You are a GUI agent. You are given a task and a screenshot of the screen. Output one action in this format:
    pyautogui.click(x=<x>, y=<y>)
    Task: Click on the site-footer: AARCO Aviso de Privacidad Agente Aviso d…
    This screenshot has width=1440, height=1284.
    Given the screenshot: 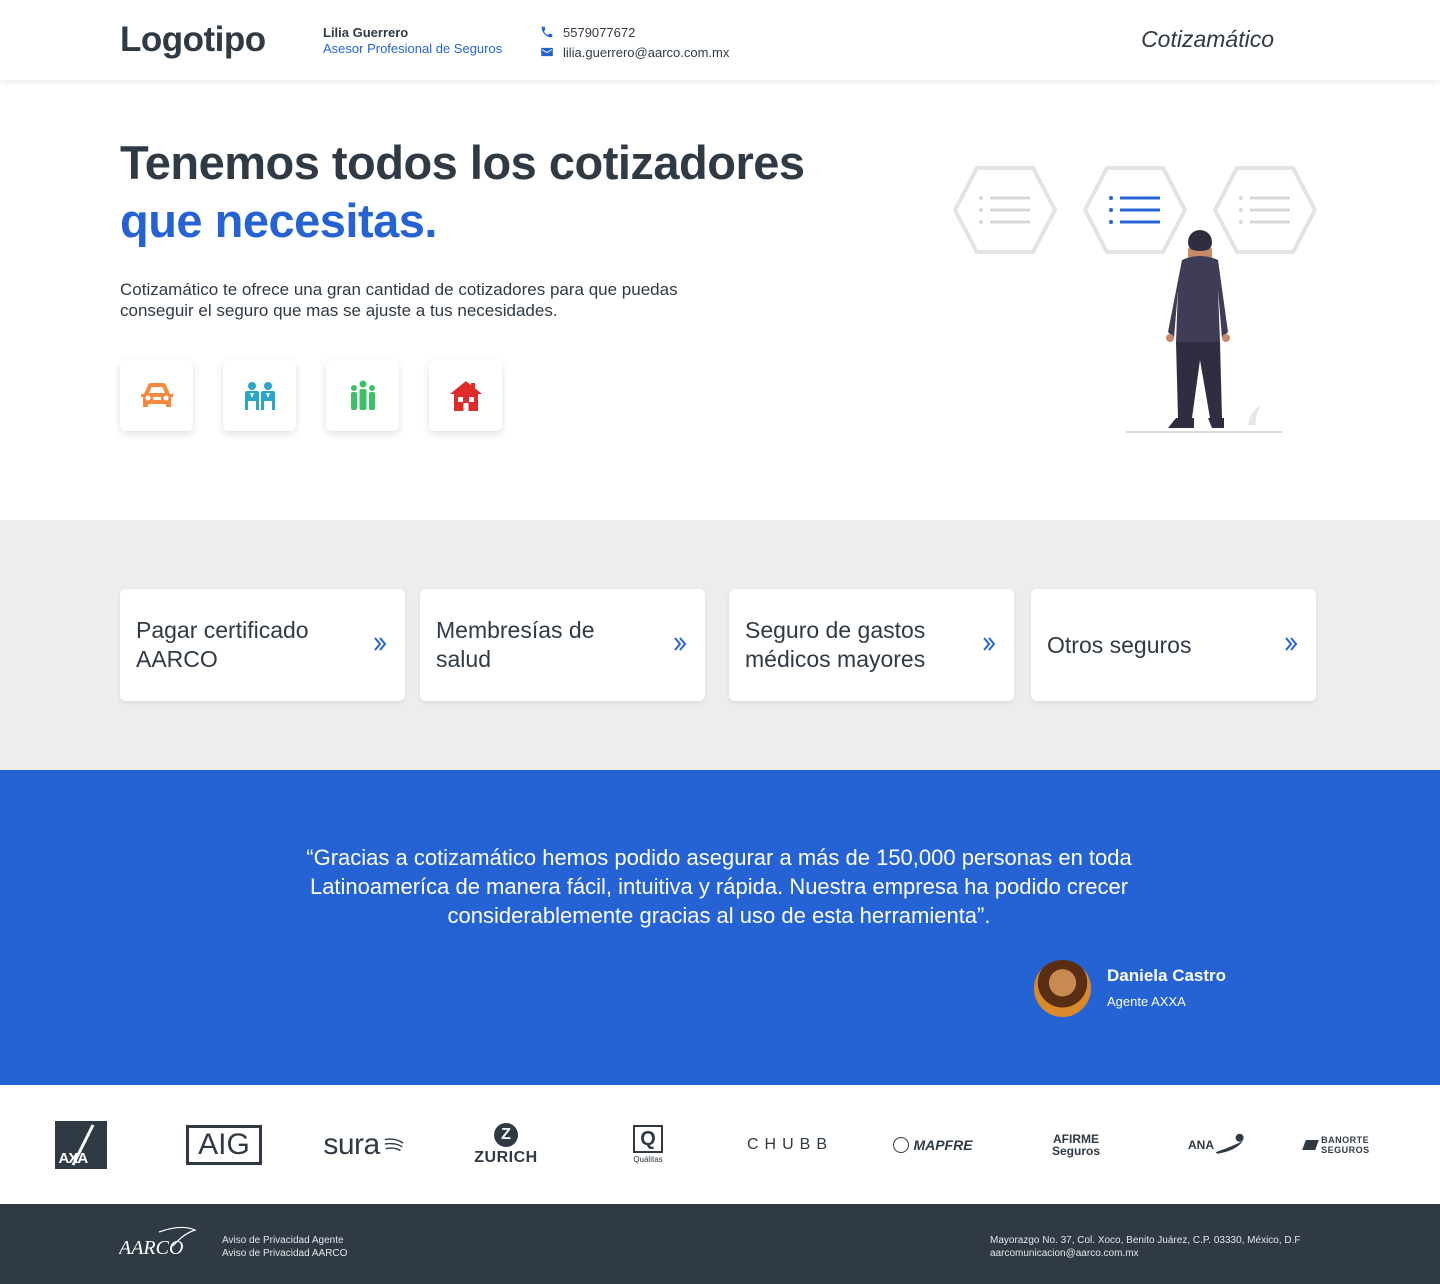 What is the action you would take?
    pyautogui.click(x=720, y=1244)
    